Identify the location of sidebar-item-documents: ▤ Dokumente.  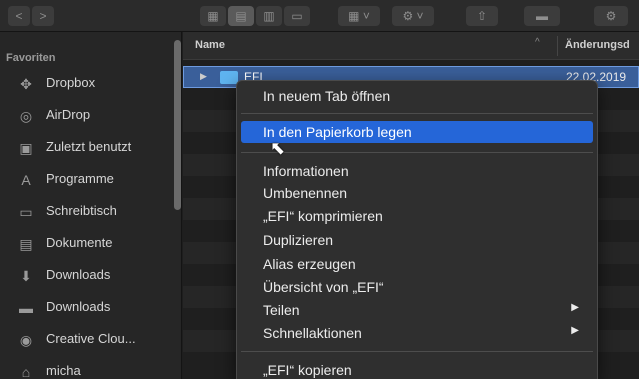
(88, 244).